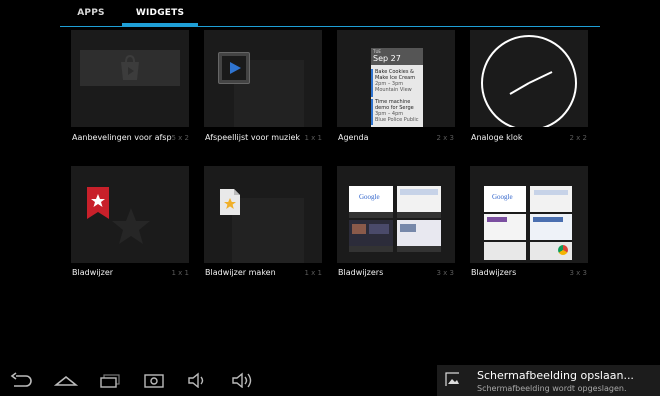 The width and height of the screenshot is (660, 396). What do you see at coordinates (22, 380) in the screenshot?
I see `back-icon` at bounding box center [22, 380].